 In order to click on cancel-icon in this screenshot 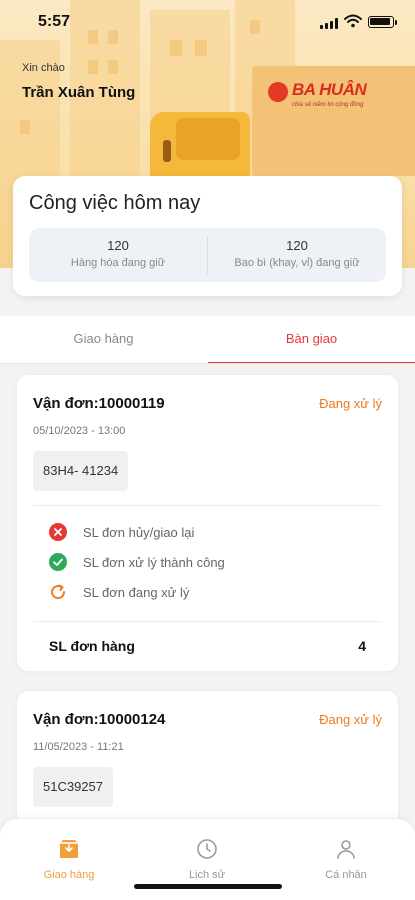, I will do `click(58, 532)`.